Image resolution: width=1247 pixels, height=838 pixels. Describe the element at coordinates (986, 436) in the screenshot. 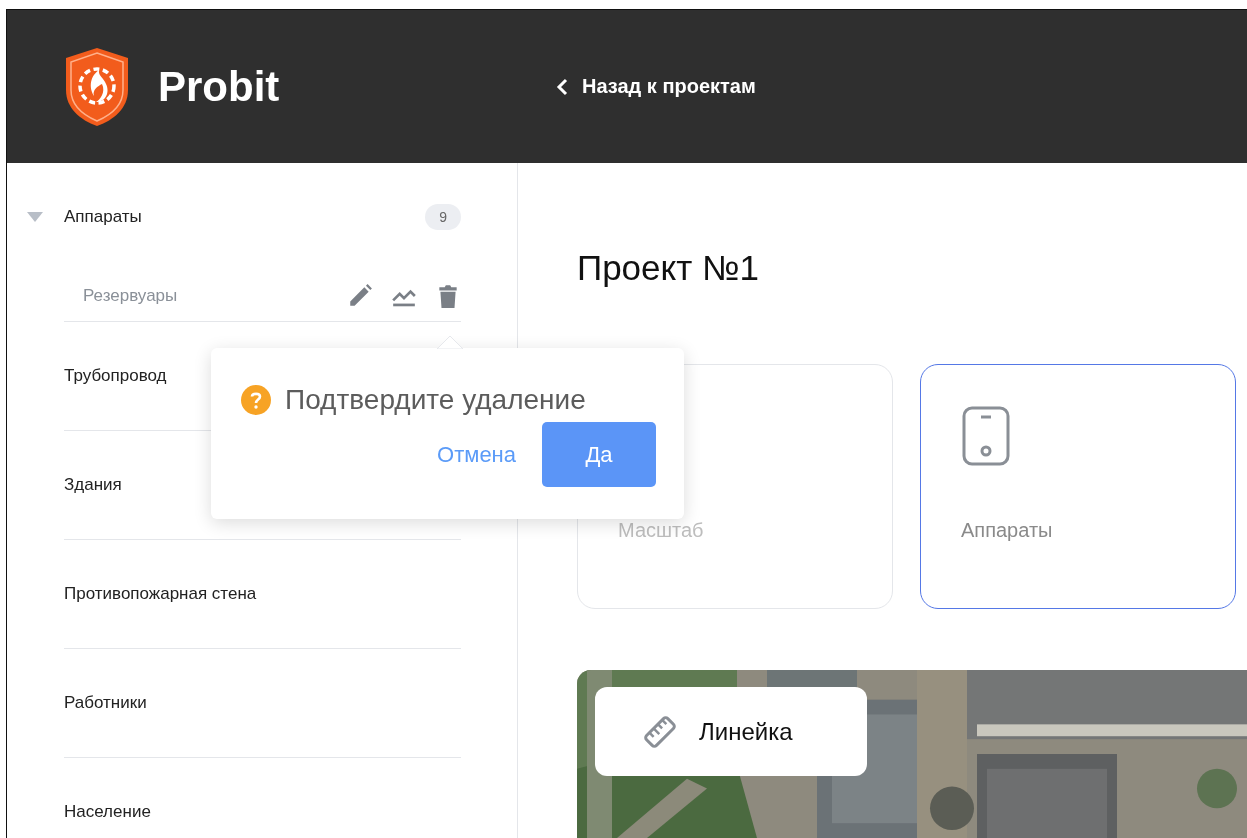

I see `device-icon` at that location.